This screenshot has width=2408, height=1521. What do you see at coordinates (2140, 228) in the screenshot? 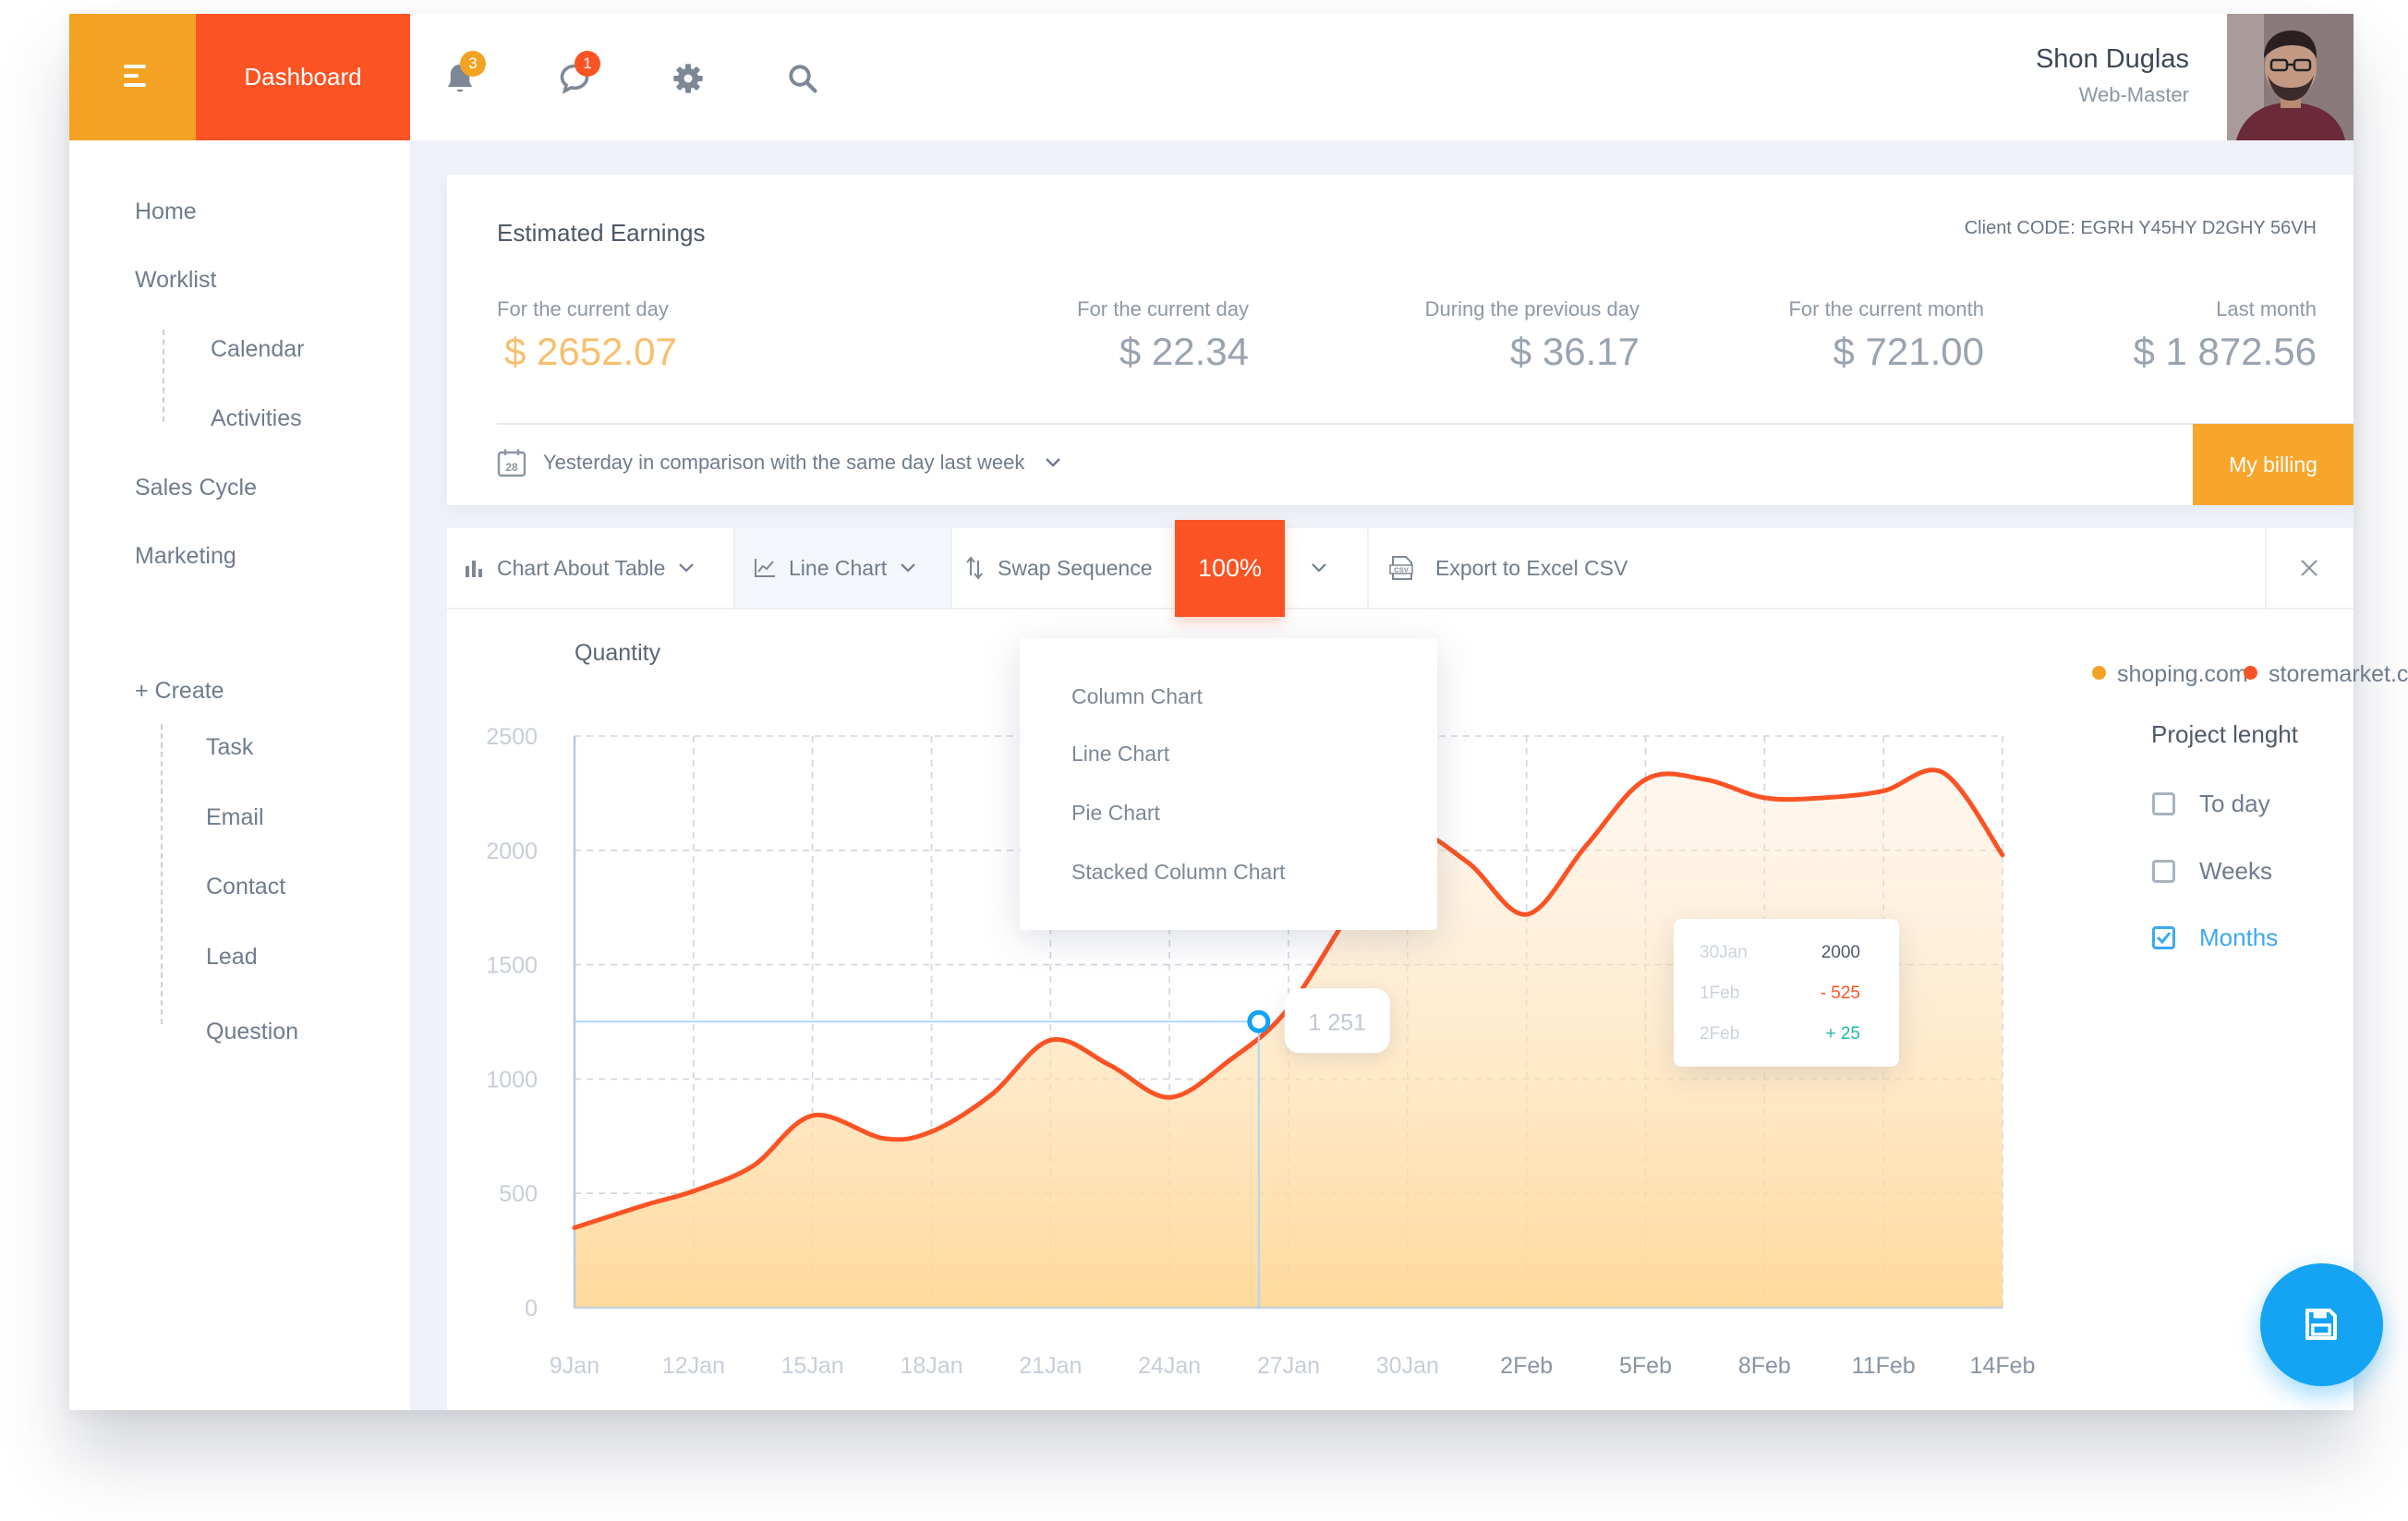
I see `client-code: Client CODE: EGRH Y45HY D2GHY 56VH` at bounding box center [2140, 228].